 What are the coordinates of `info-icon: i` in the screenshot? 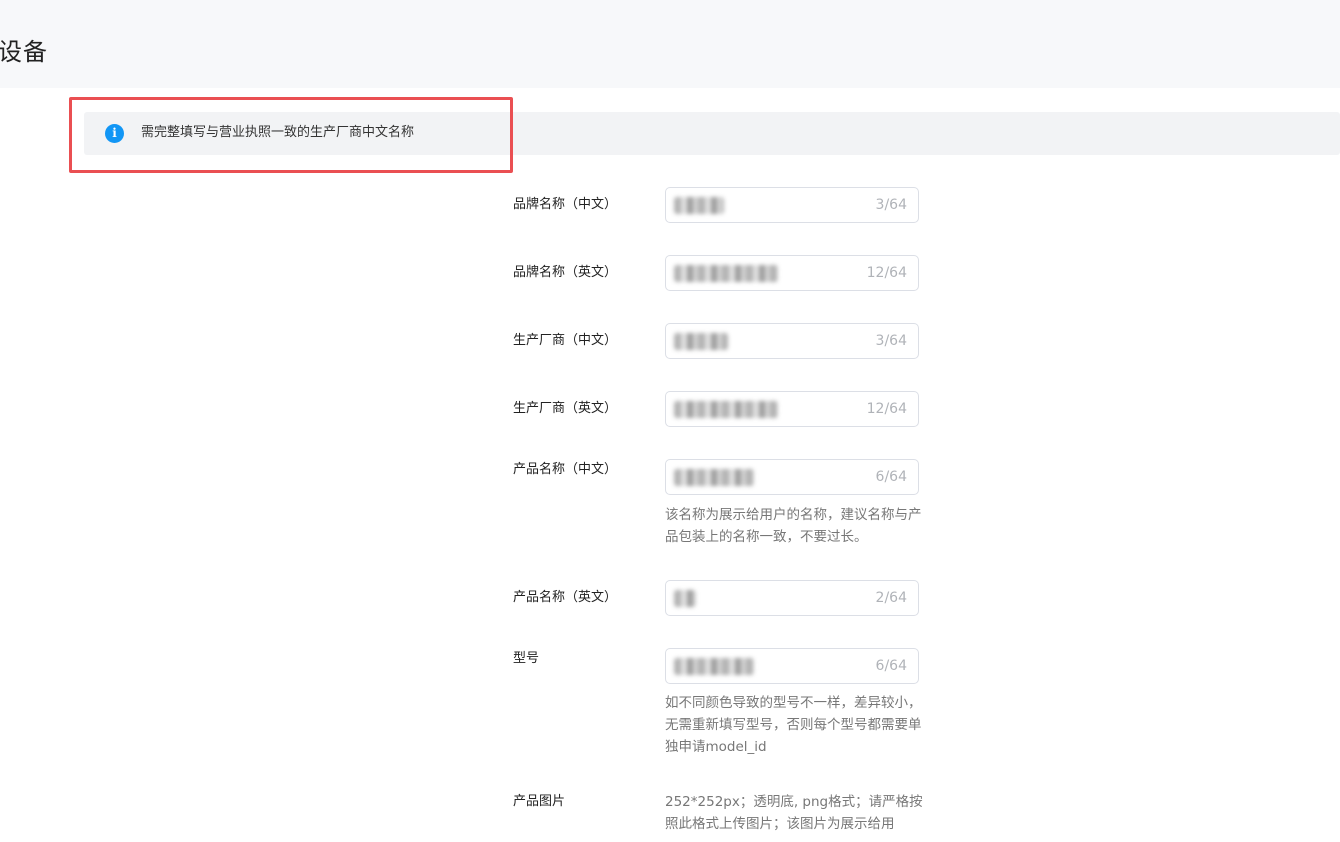 It's located at (114, 133).